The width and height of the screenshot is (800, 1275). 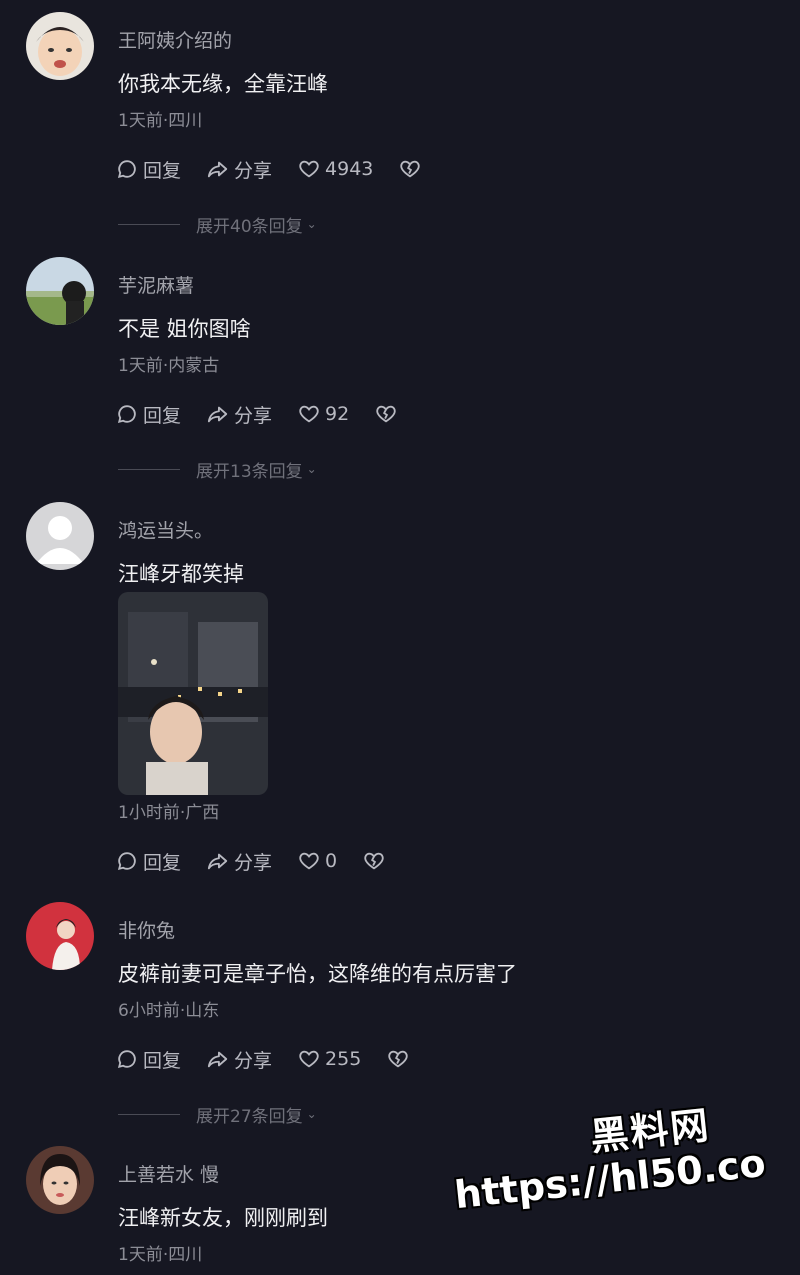 I want to click on username: 王阿姨介绍的, so click(x=175, y=39).